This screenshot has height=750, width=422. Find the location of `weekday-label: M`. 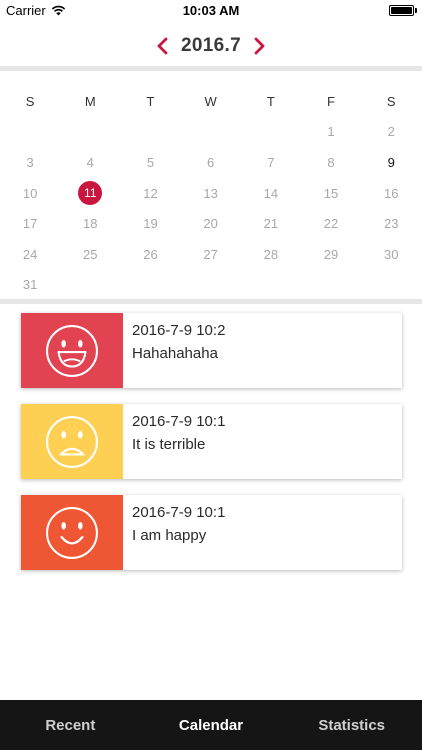

weekday-label: M is located at coordinates (90, 101).